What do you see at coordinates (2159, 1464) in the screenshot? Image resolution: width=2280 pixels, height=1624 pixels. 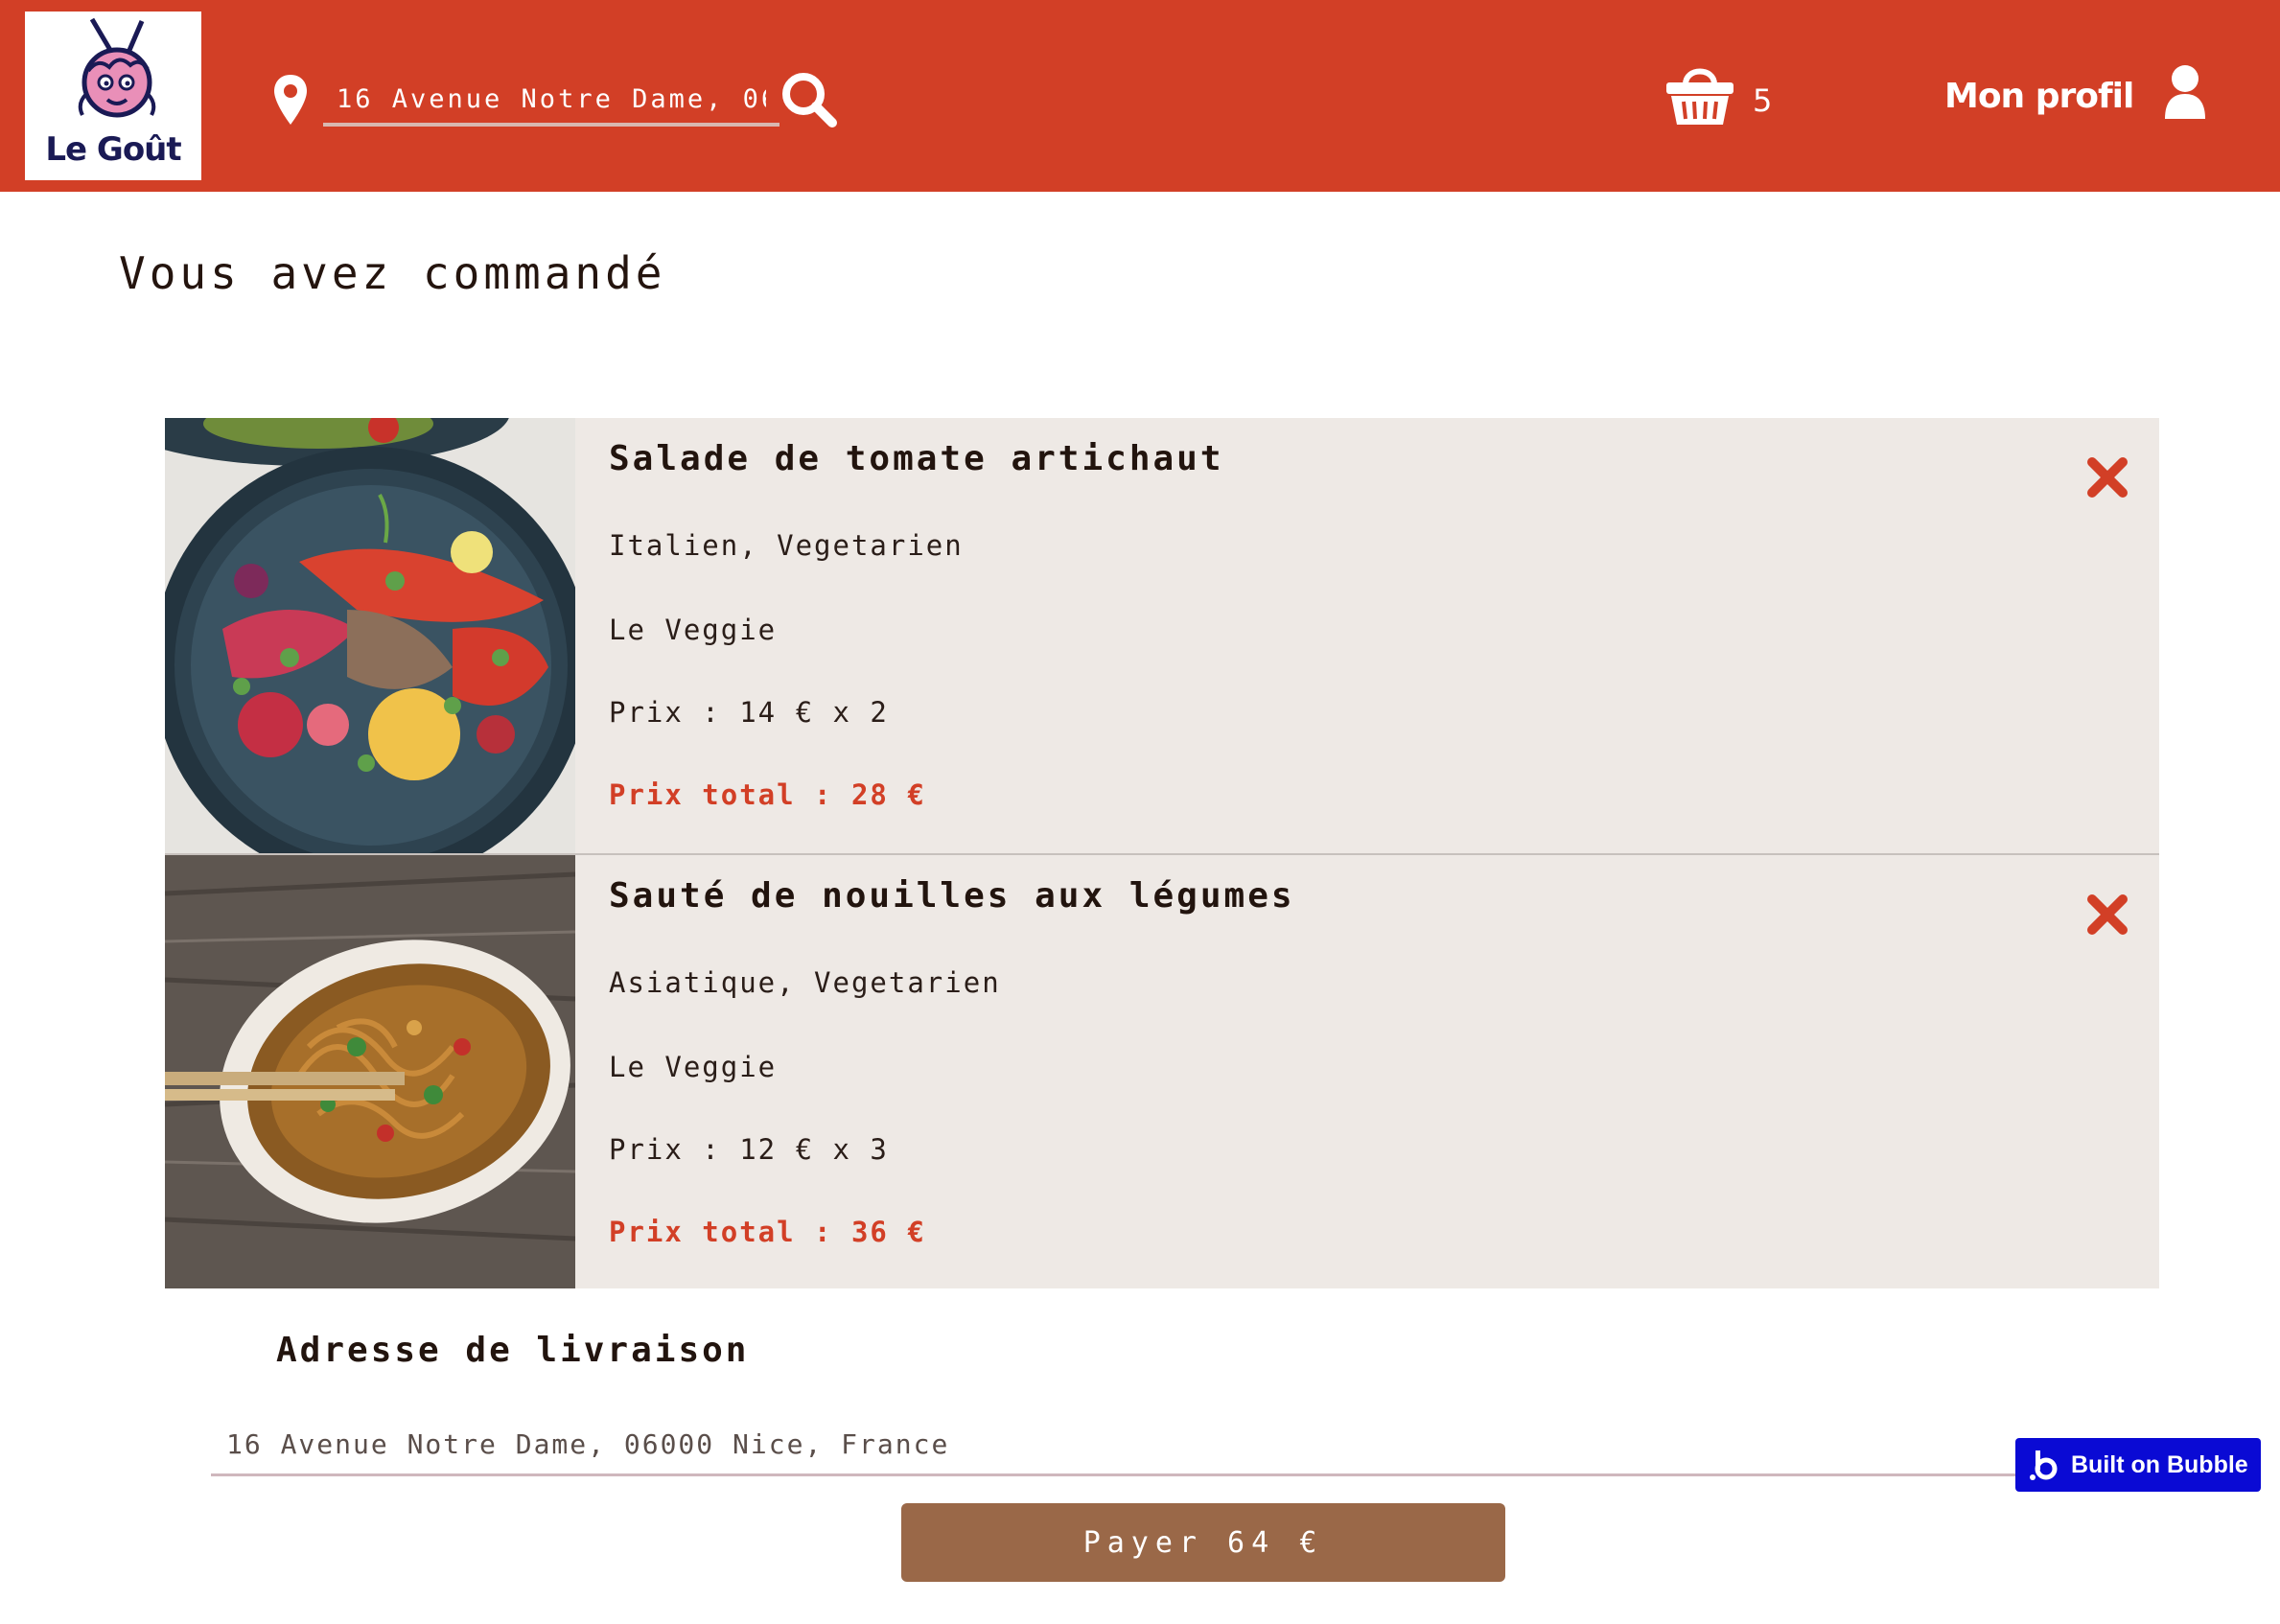 I see `built-on-bubble-label: Built on Bubble` at bounding box center [2159, 1464].